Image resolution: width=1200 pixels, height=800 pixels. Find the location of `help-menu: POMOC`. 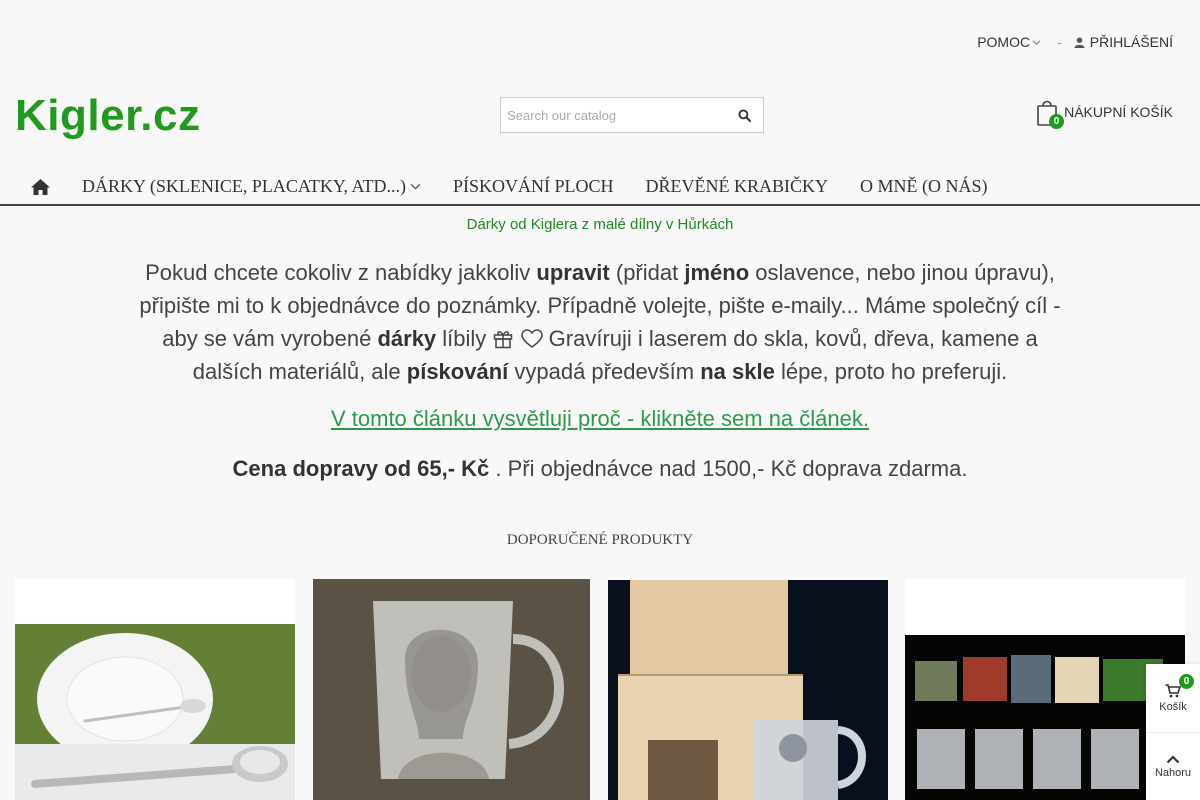

help-menu: POMOC is located at coordinates (1009, 42).